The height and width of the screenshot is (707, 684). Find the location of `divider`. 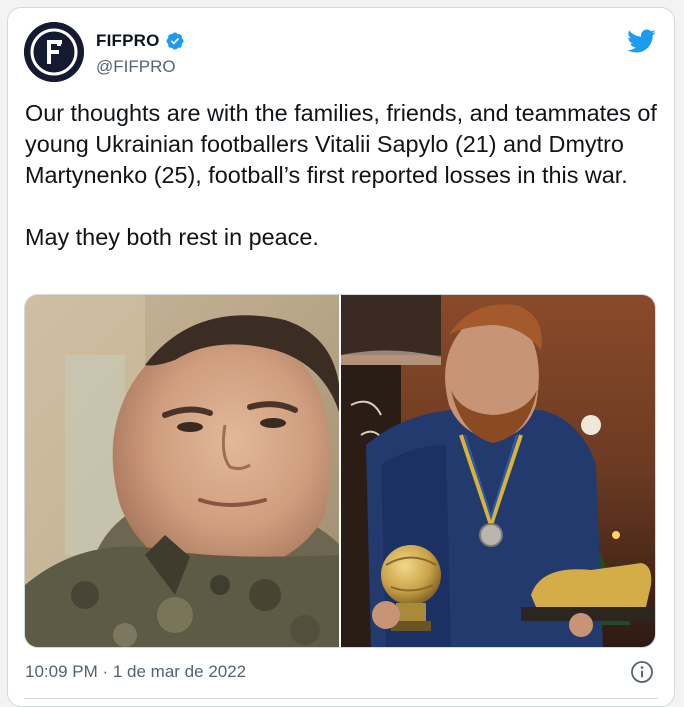

divider is located at coordinates (341, 698).